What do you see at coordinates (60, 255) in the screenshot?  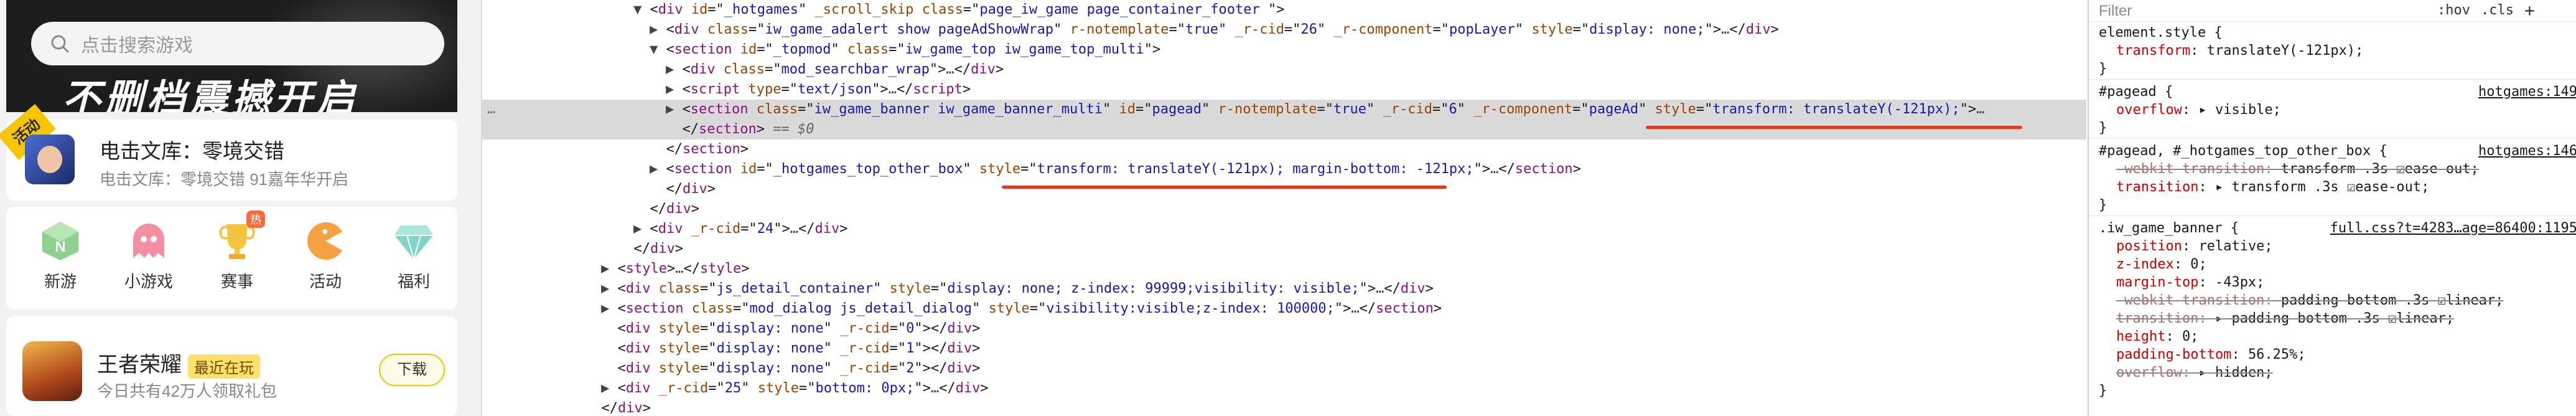 I see `nav-item-new-games: N 新游` at bounding box center [60, 255].